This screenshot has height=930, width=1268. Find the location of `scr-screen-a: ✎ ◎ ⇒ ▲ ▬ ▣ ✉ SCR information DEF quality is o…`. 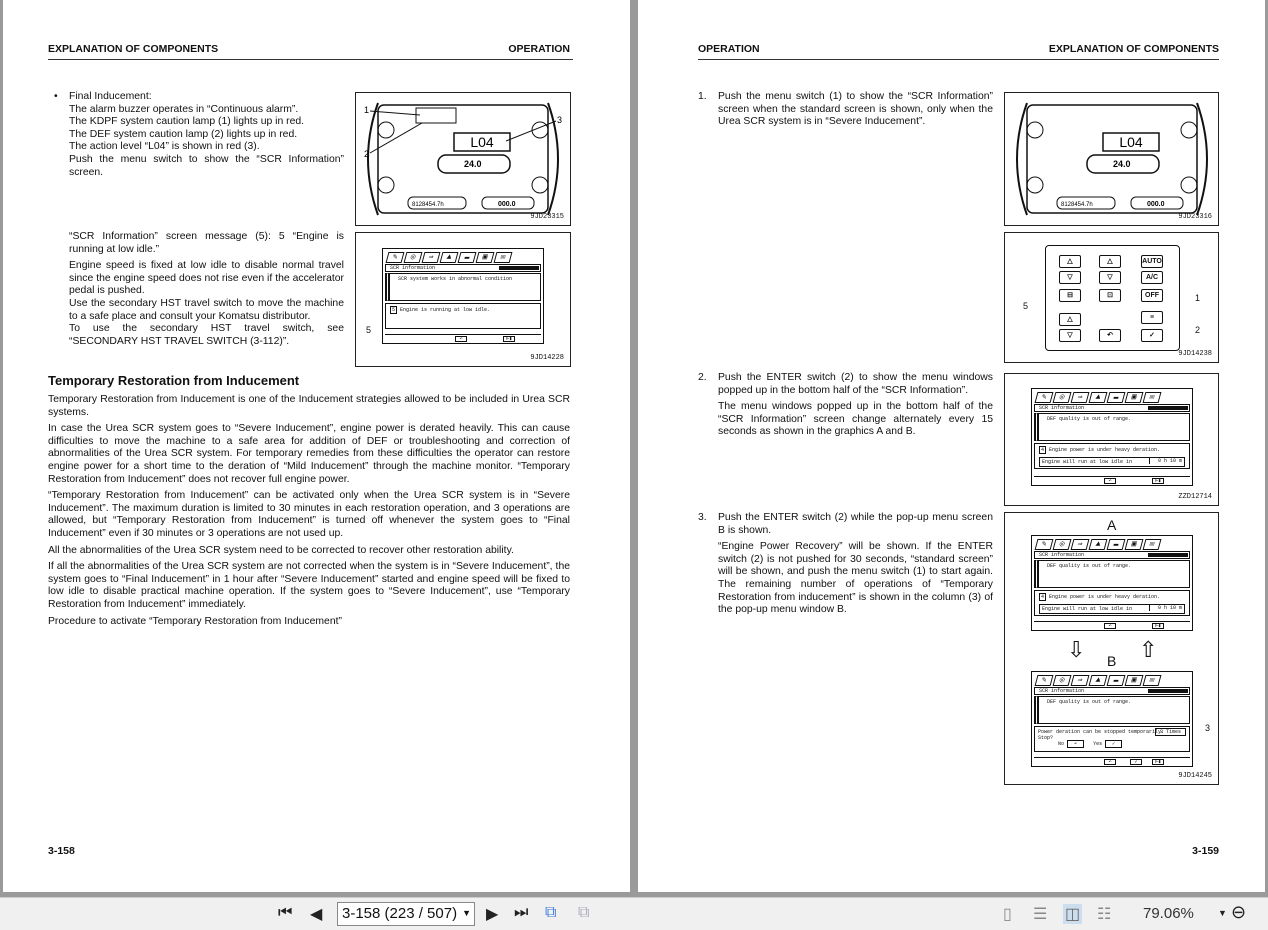

scr-screen-a: ✎ ◎ ⇒ ▲ ▬ ▣ ✉ SCR information DEF quality is o… is located at coordinates (1112, 583).